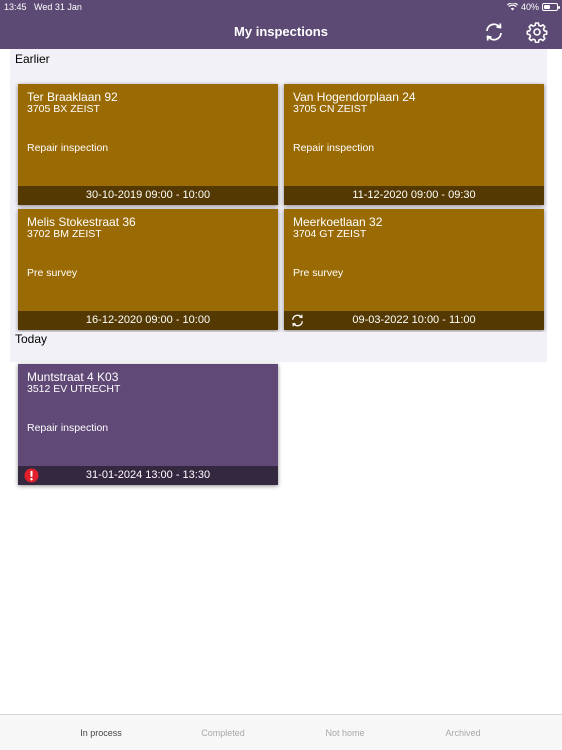 Image resolution: width=562 pixels, height=750 pixels. I want to click on battery-percentage: 40%, so click(529, 7).